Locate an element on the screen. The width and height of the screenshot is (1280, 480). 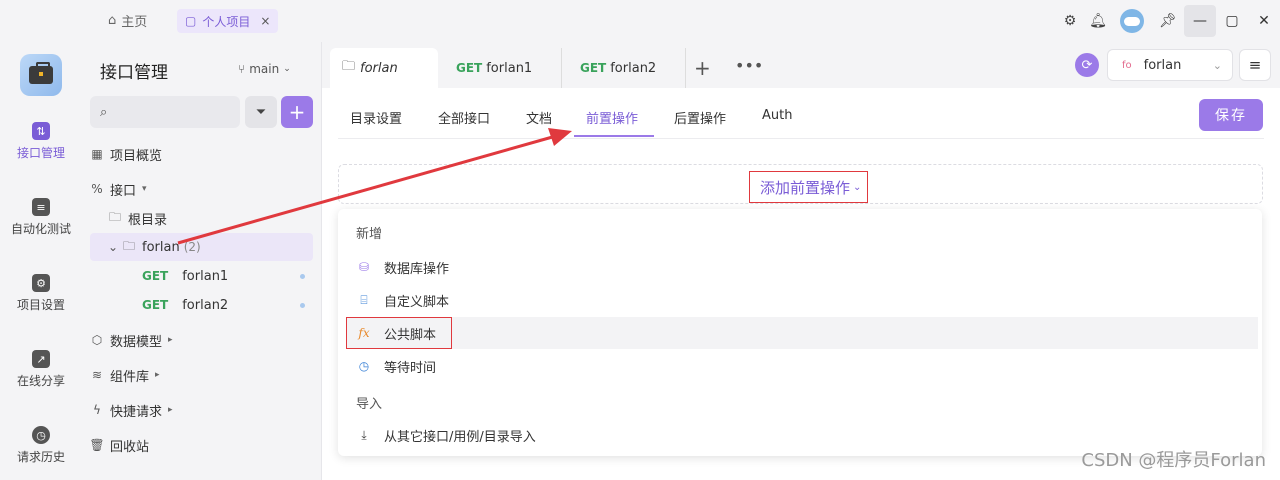
subtab-pre-ops: 前置操作 is located at coordinates (612, 117).